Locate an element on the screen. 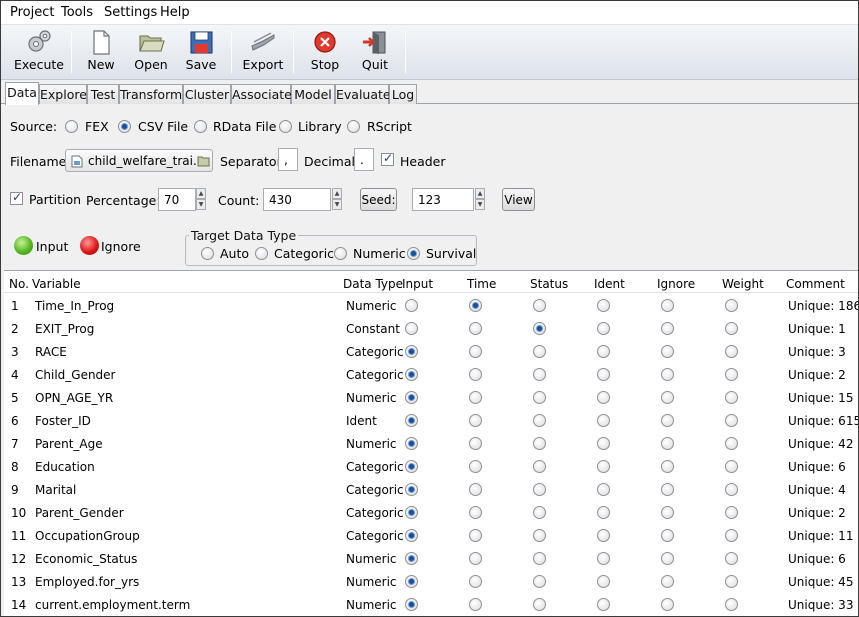  source-radio-csv is located at coordinates (124, 126).